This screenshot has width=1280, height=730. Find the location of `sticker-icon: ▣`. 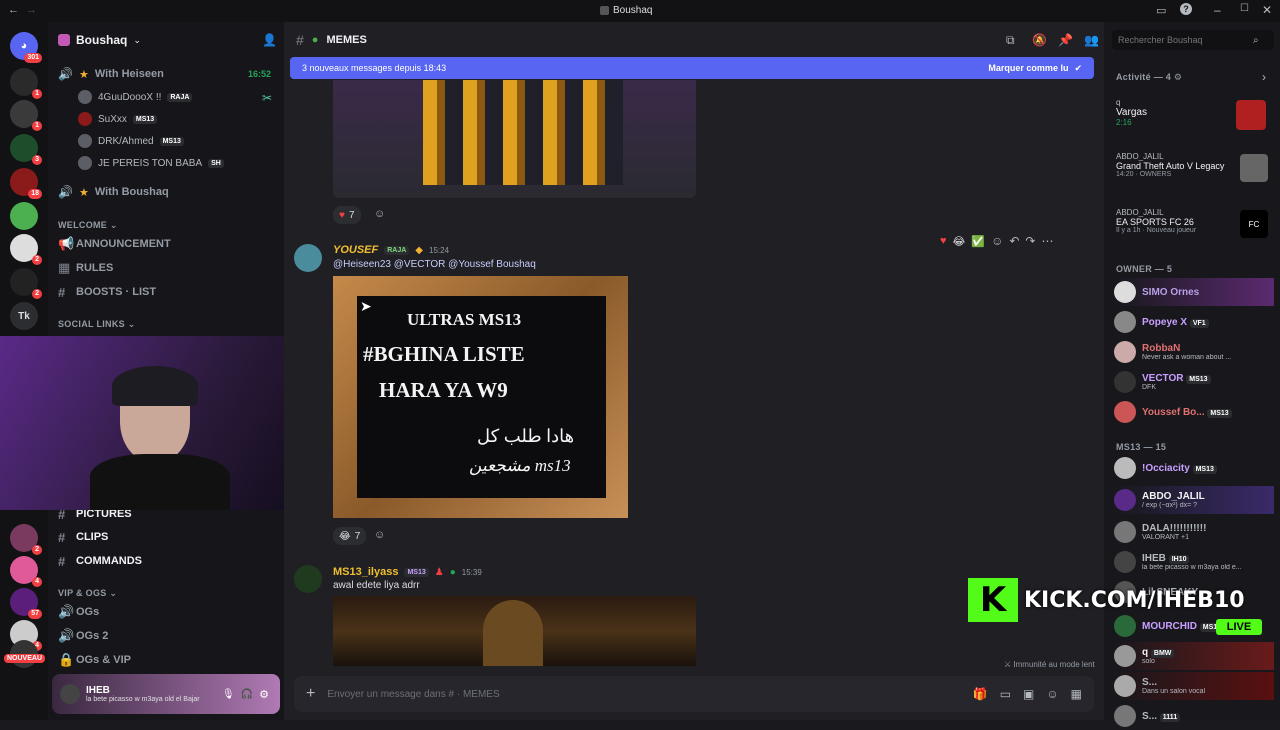

sticker-icon: ▣ is located at coordinates (1028, 694).